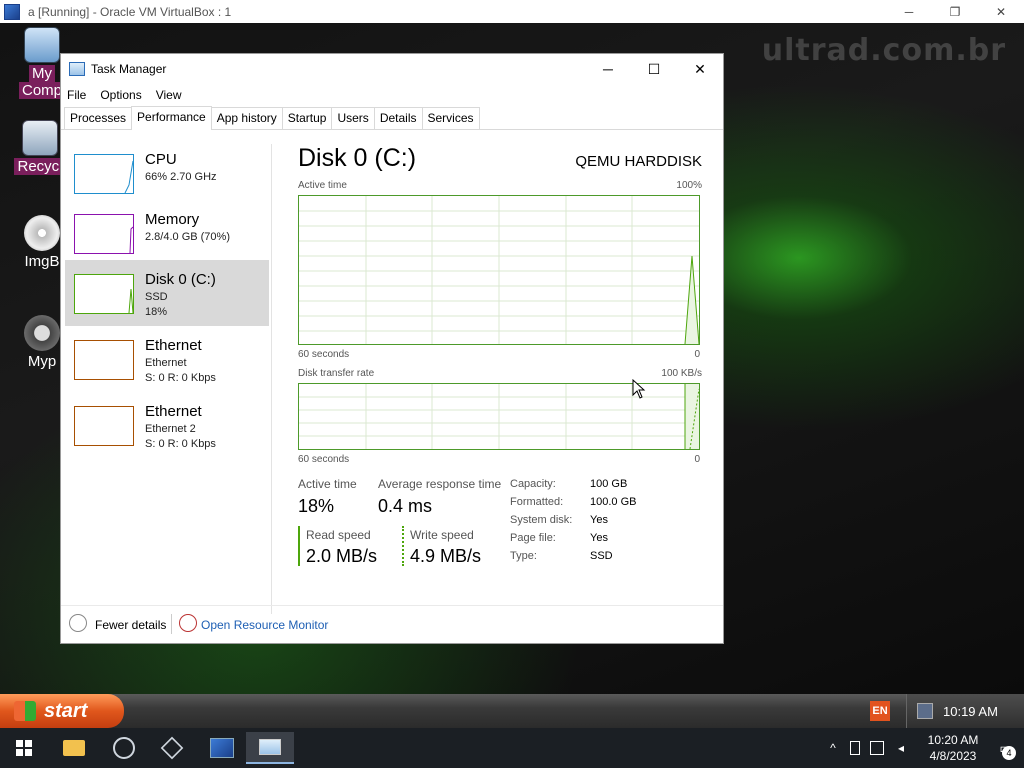 Image resolution: width=1024 pixels, height=768 pixels. I want to click on tab-details: Details, so click(398, 118).